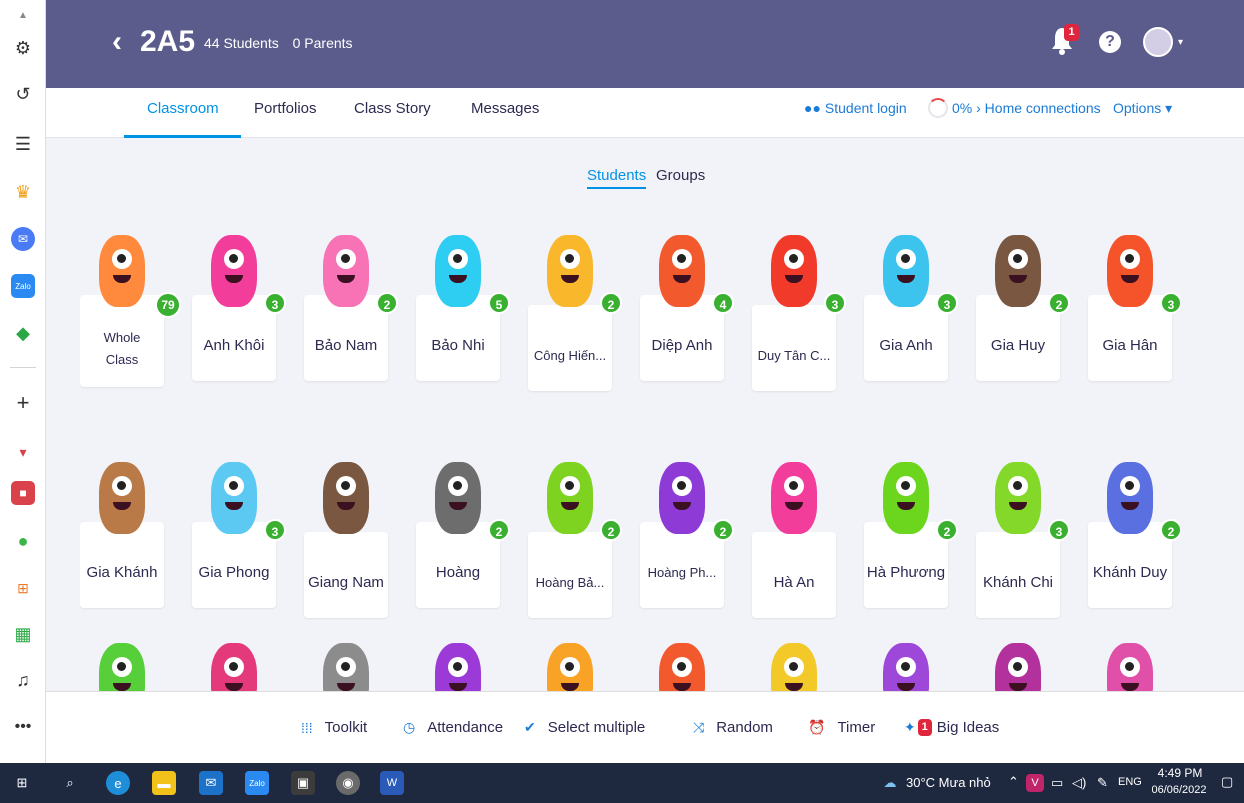  Describe the element at coordinates (23, 15) in the screenshot. I see `scroll-up-icon: ▲` at that location.